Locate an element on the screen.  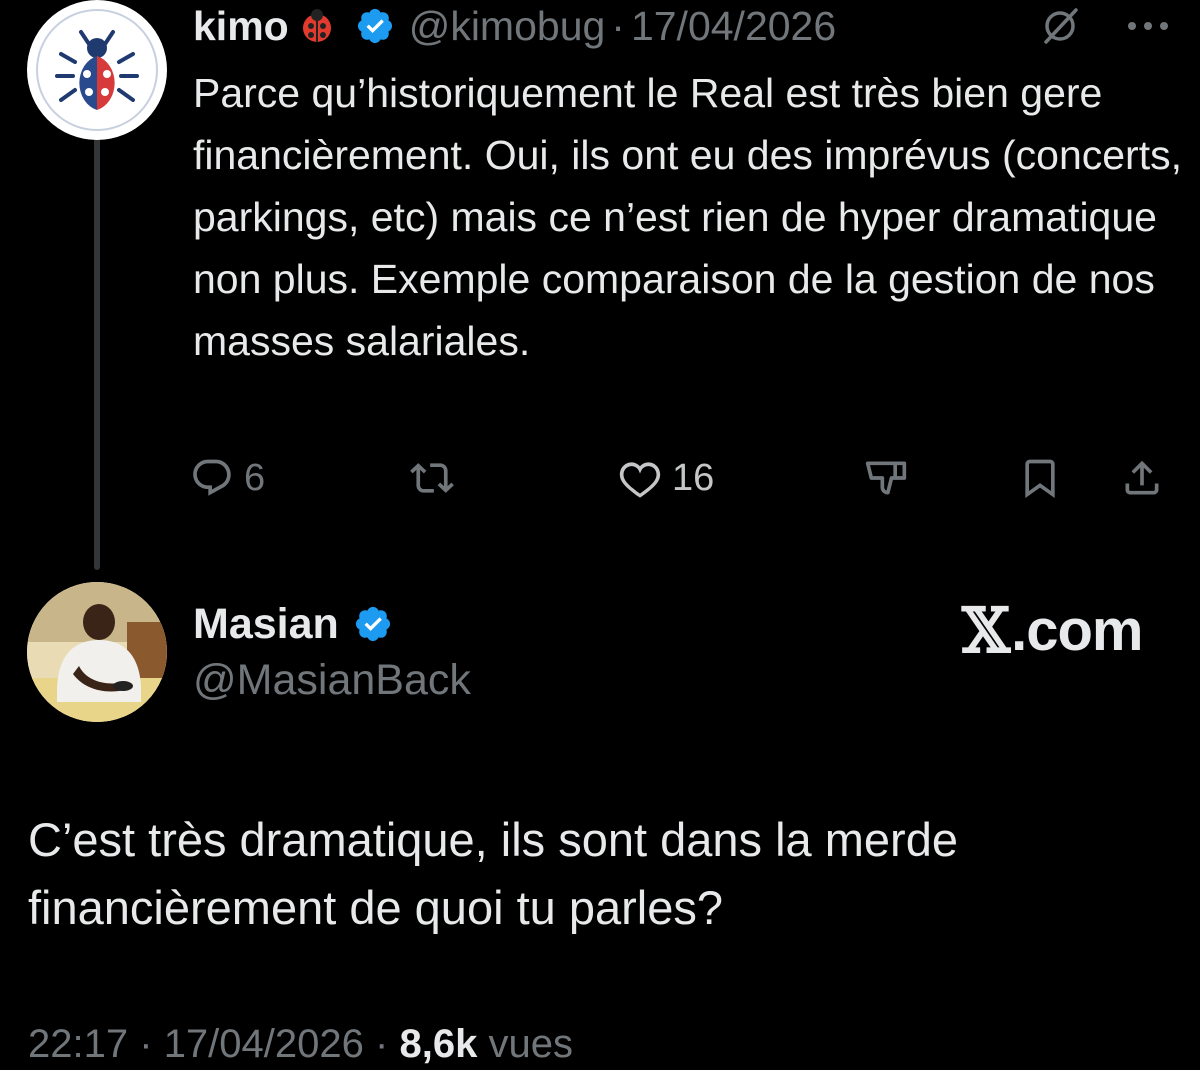
dislike-icon is located at coordinates (886, 478).